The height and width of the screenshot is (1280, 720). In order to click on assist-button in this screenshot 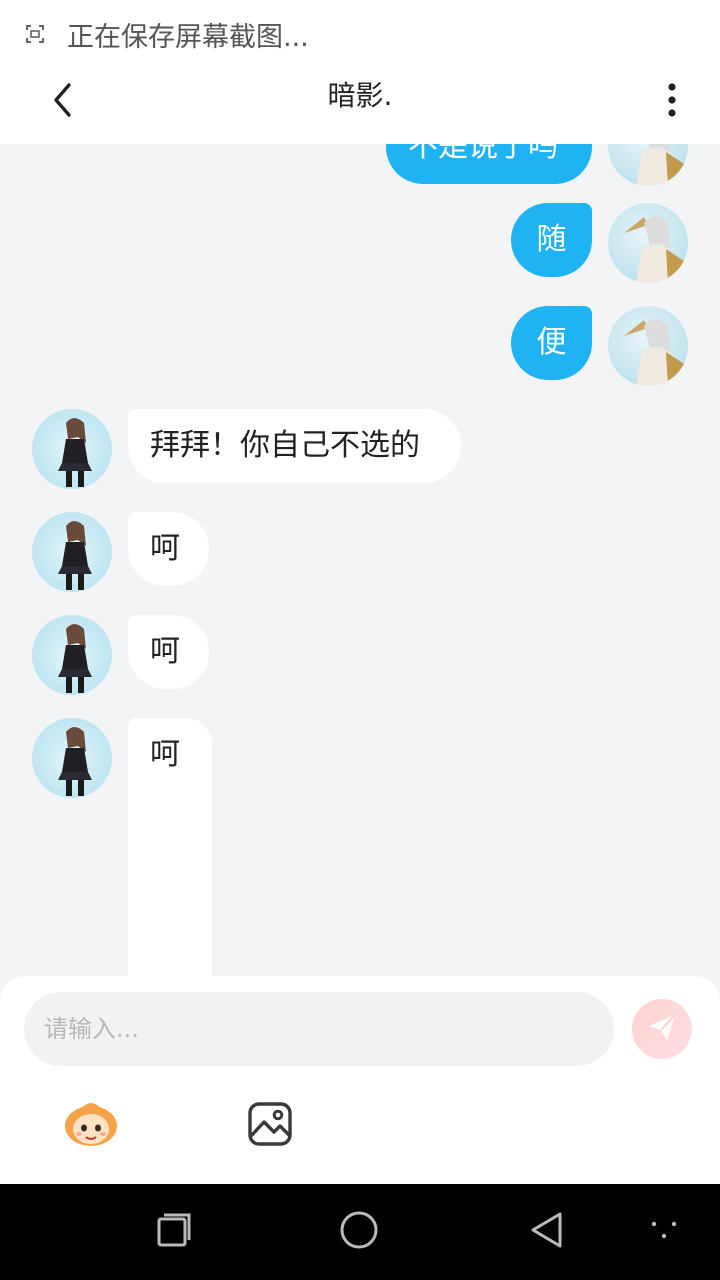, I will do `click(664, 1232)`.